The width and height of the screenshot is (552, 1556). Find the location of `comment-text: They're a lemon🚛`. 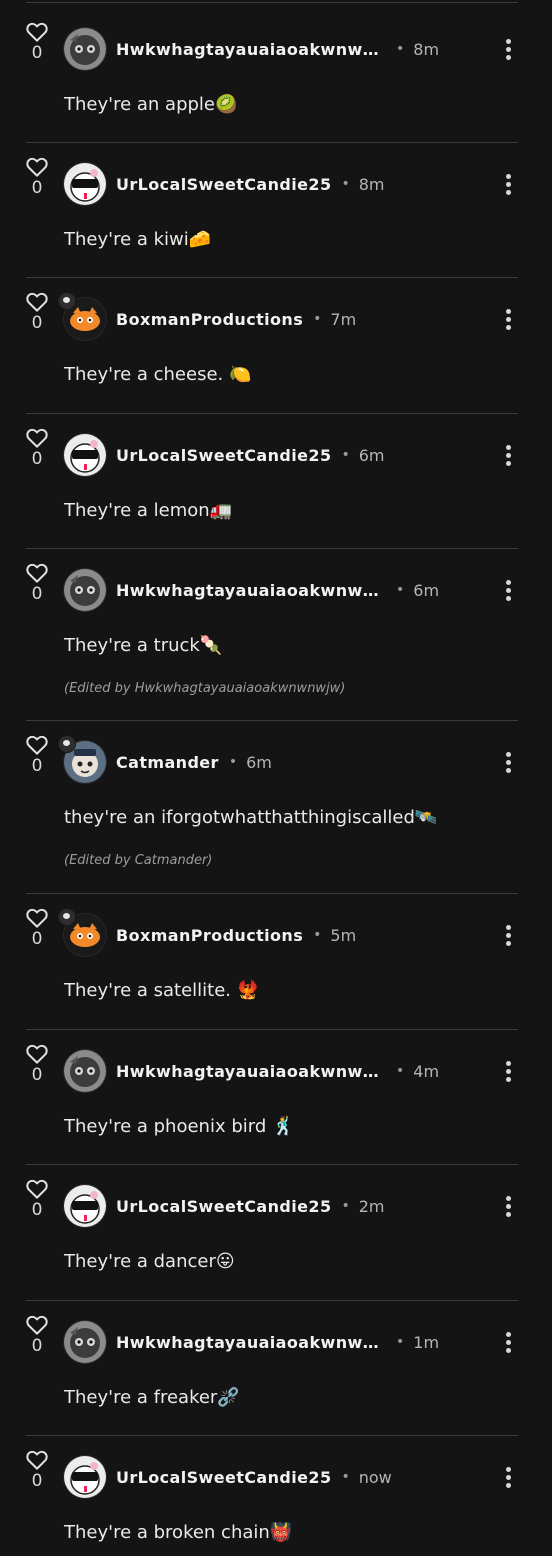

comment-text: They're a lemon🚛 is located at coordinates (148, 510).